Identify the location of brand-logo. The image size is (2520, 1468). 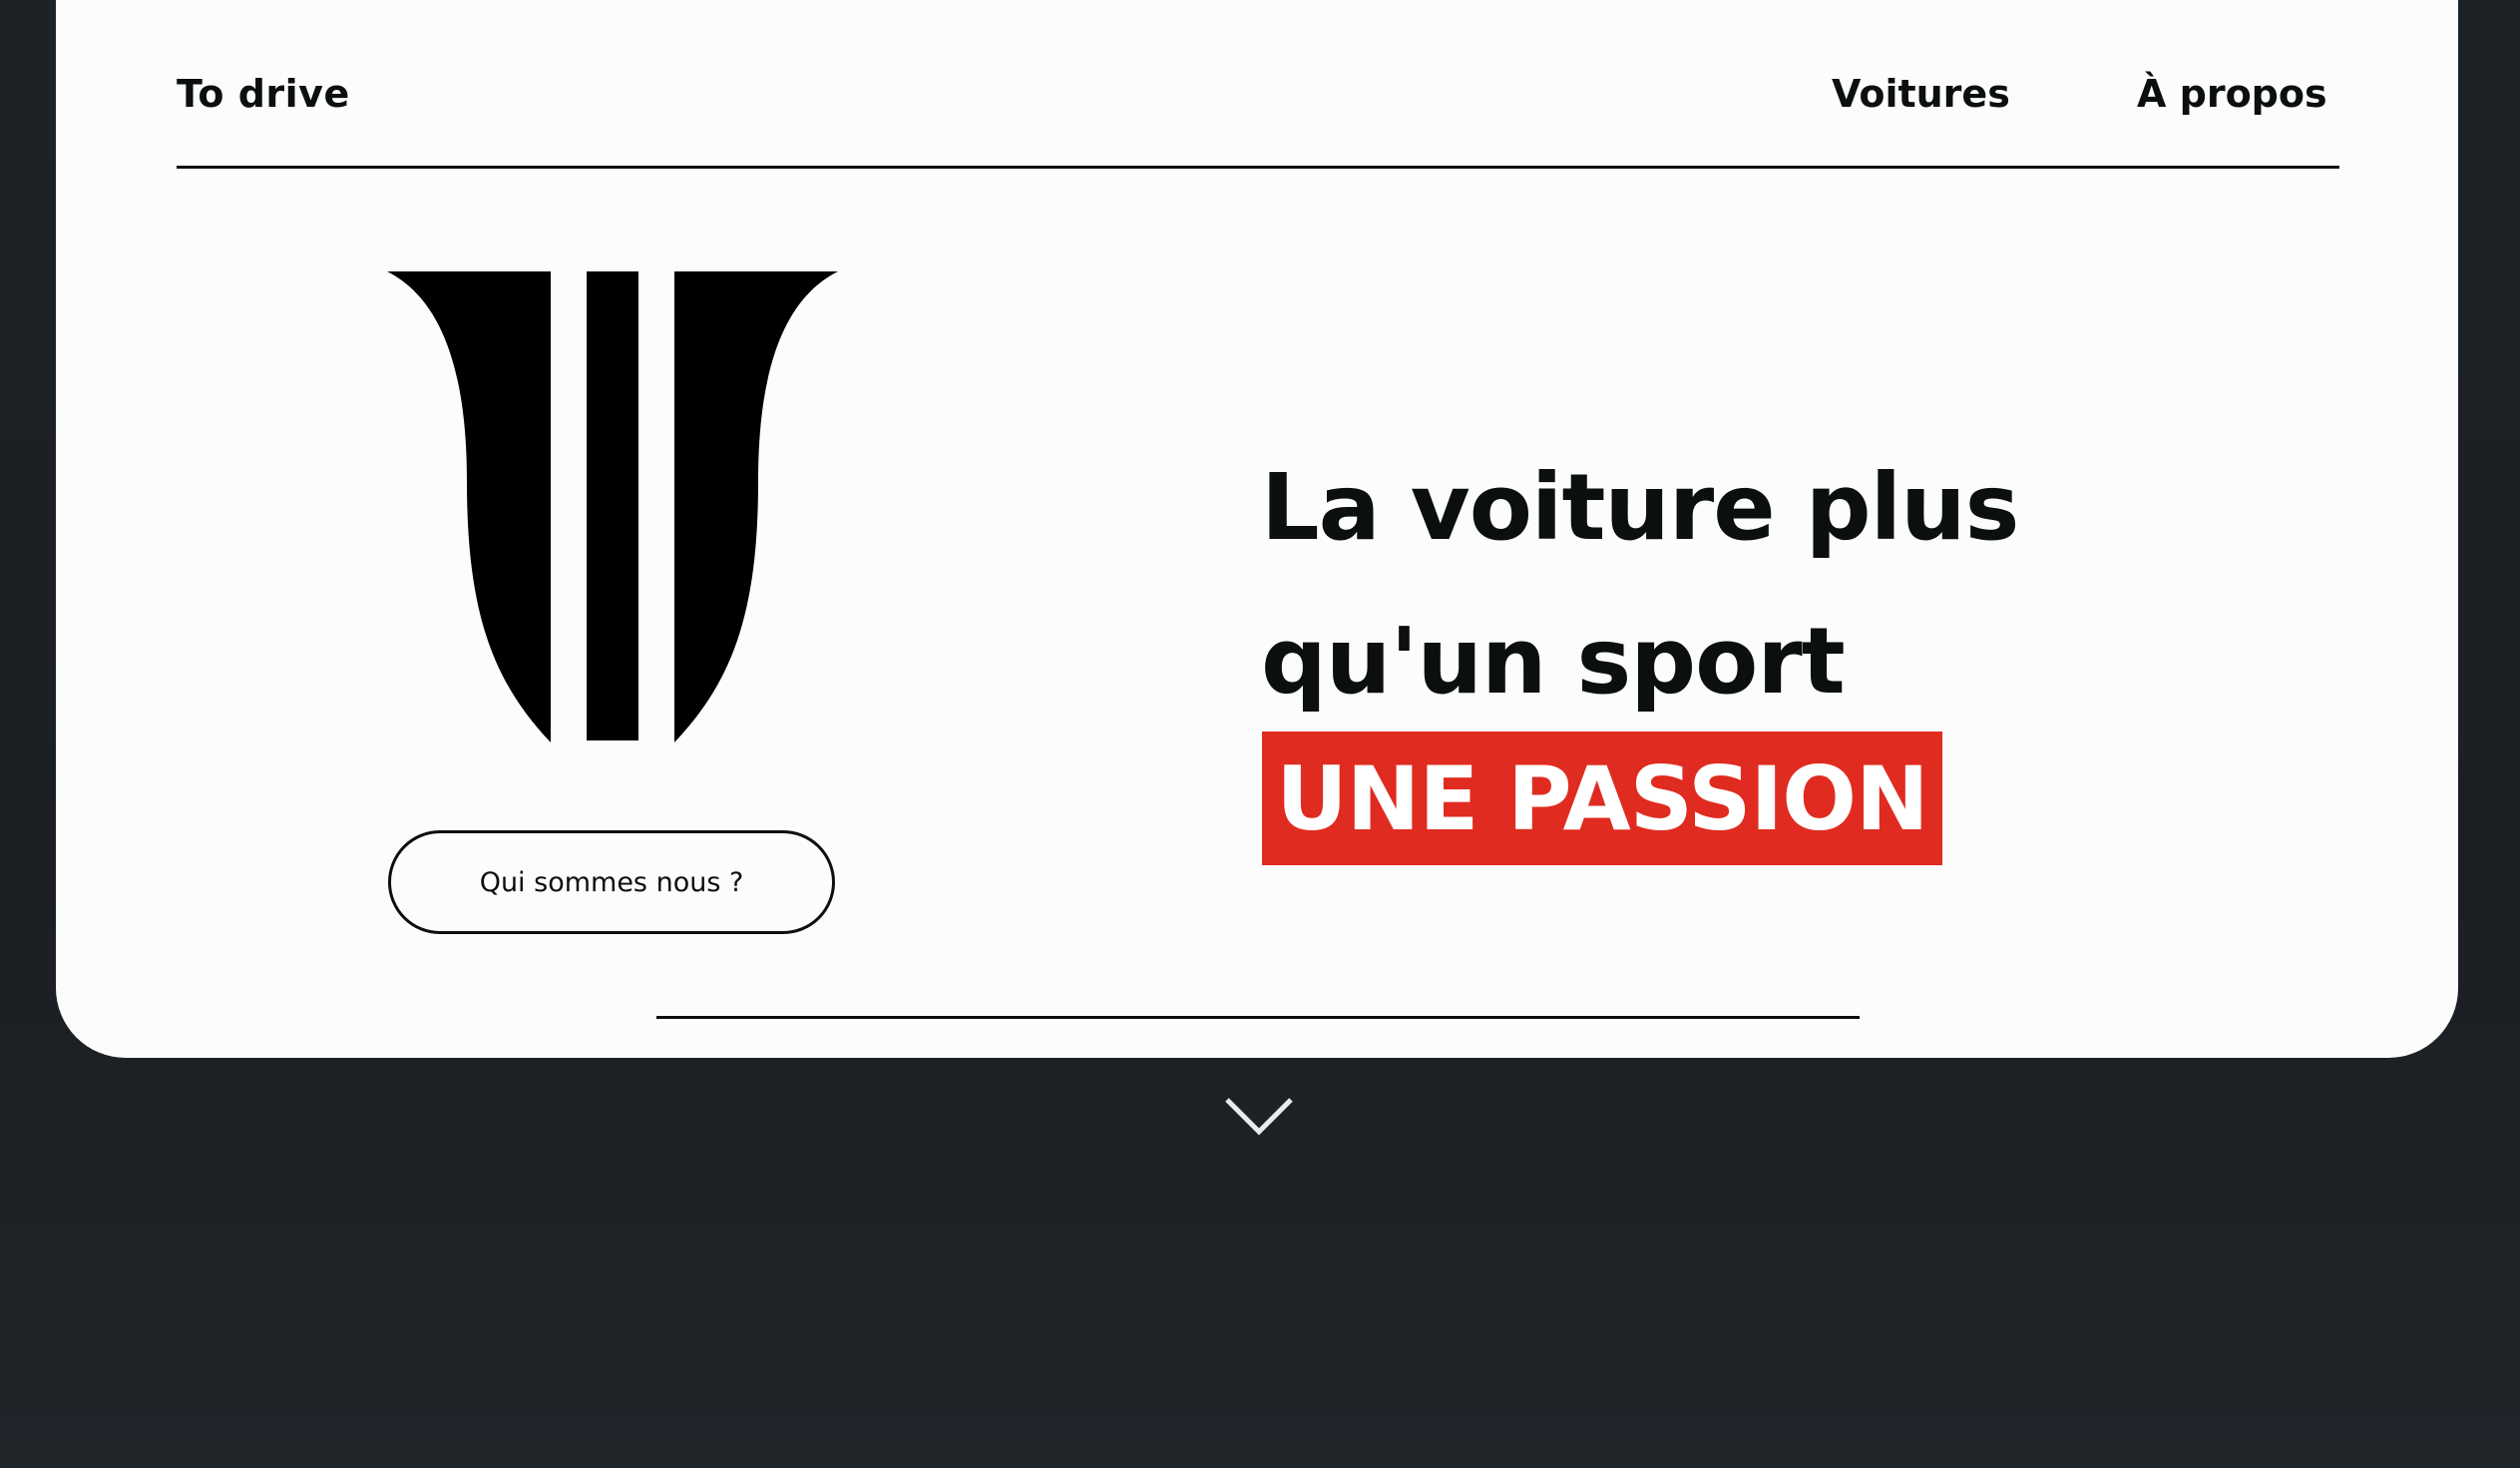
(612, 507).